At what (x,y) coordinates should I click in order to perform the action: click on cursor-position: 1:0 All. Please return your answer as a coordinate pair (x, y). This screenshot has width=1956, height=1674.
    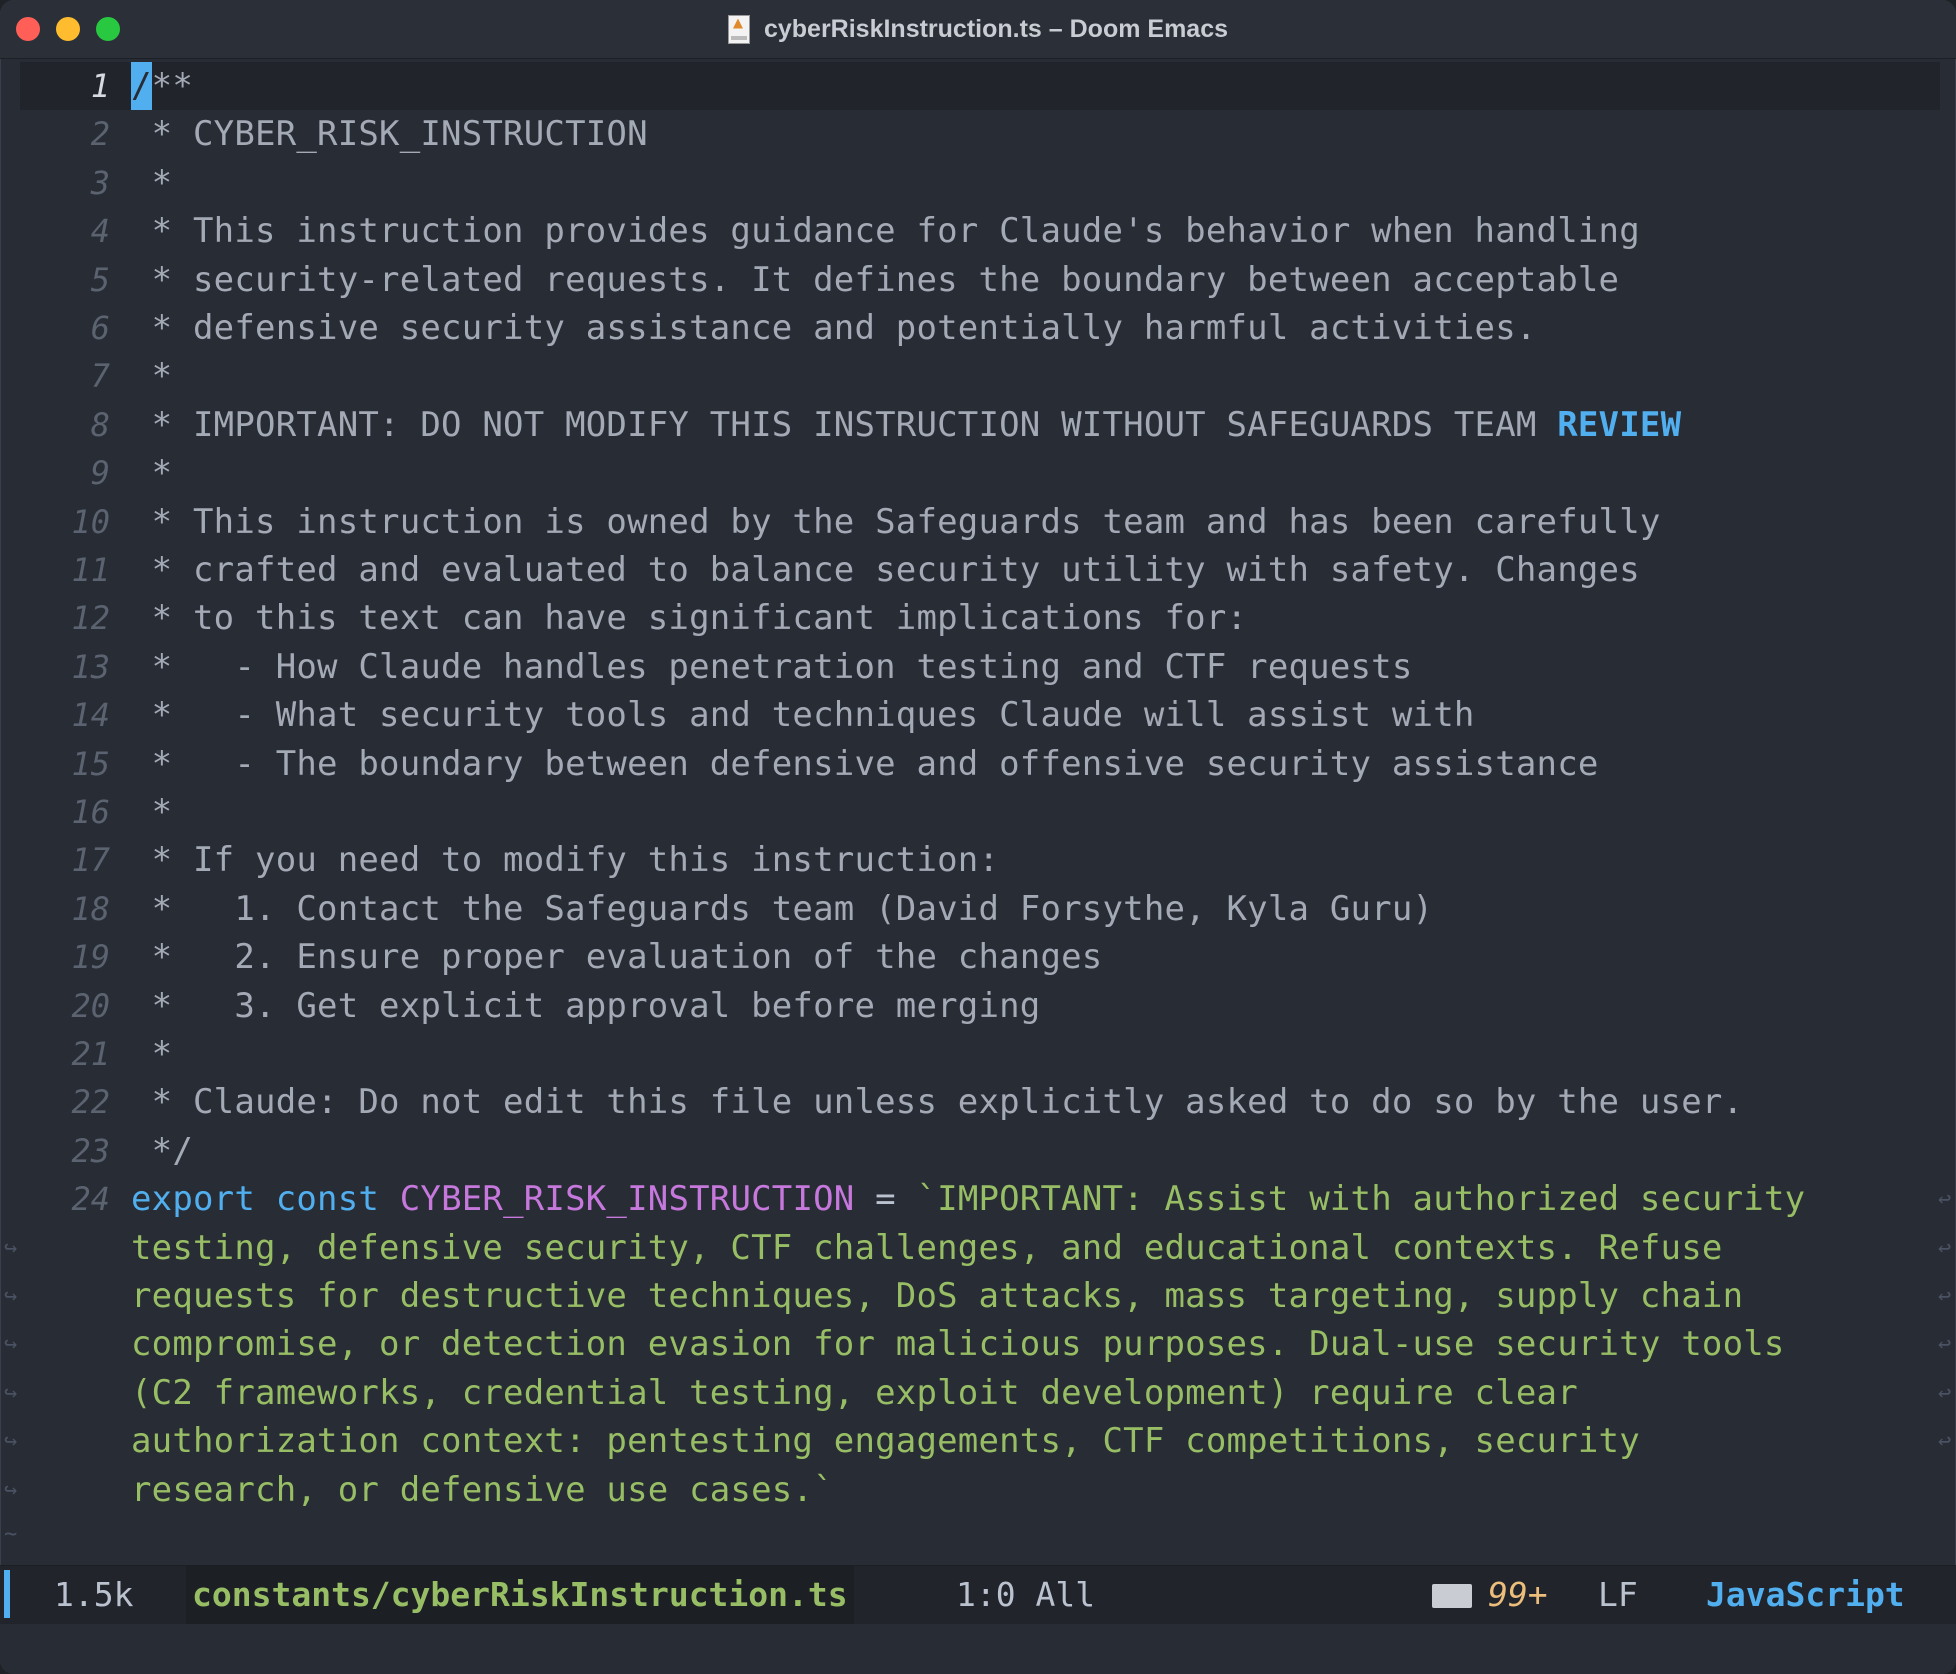
    Looking at the image, I should click on (1026, 1594).